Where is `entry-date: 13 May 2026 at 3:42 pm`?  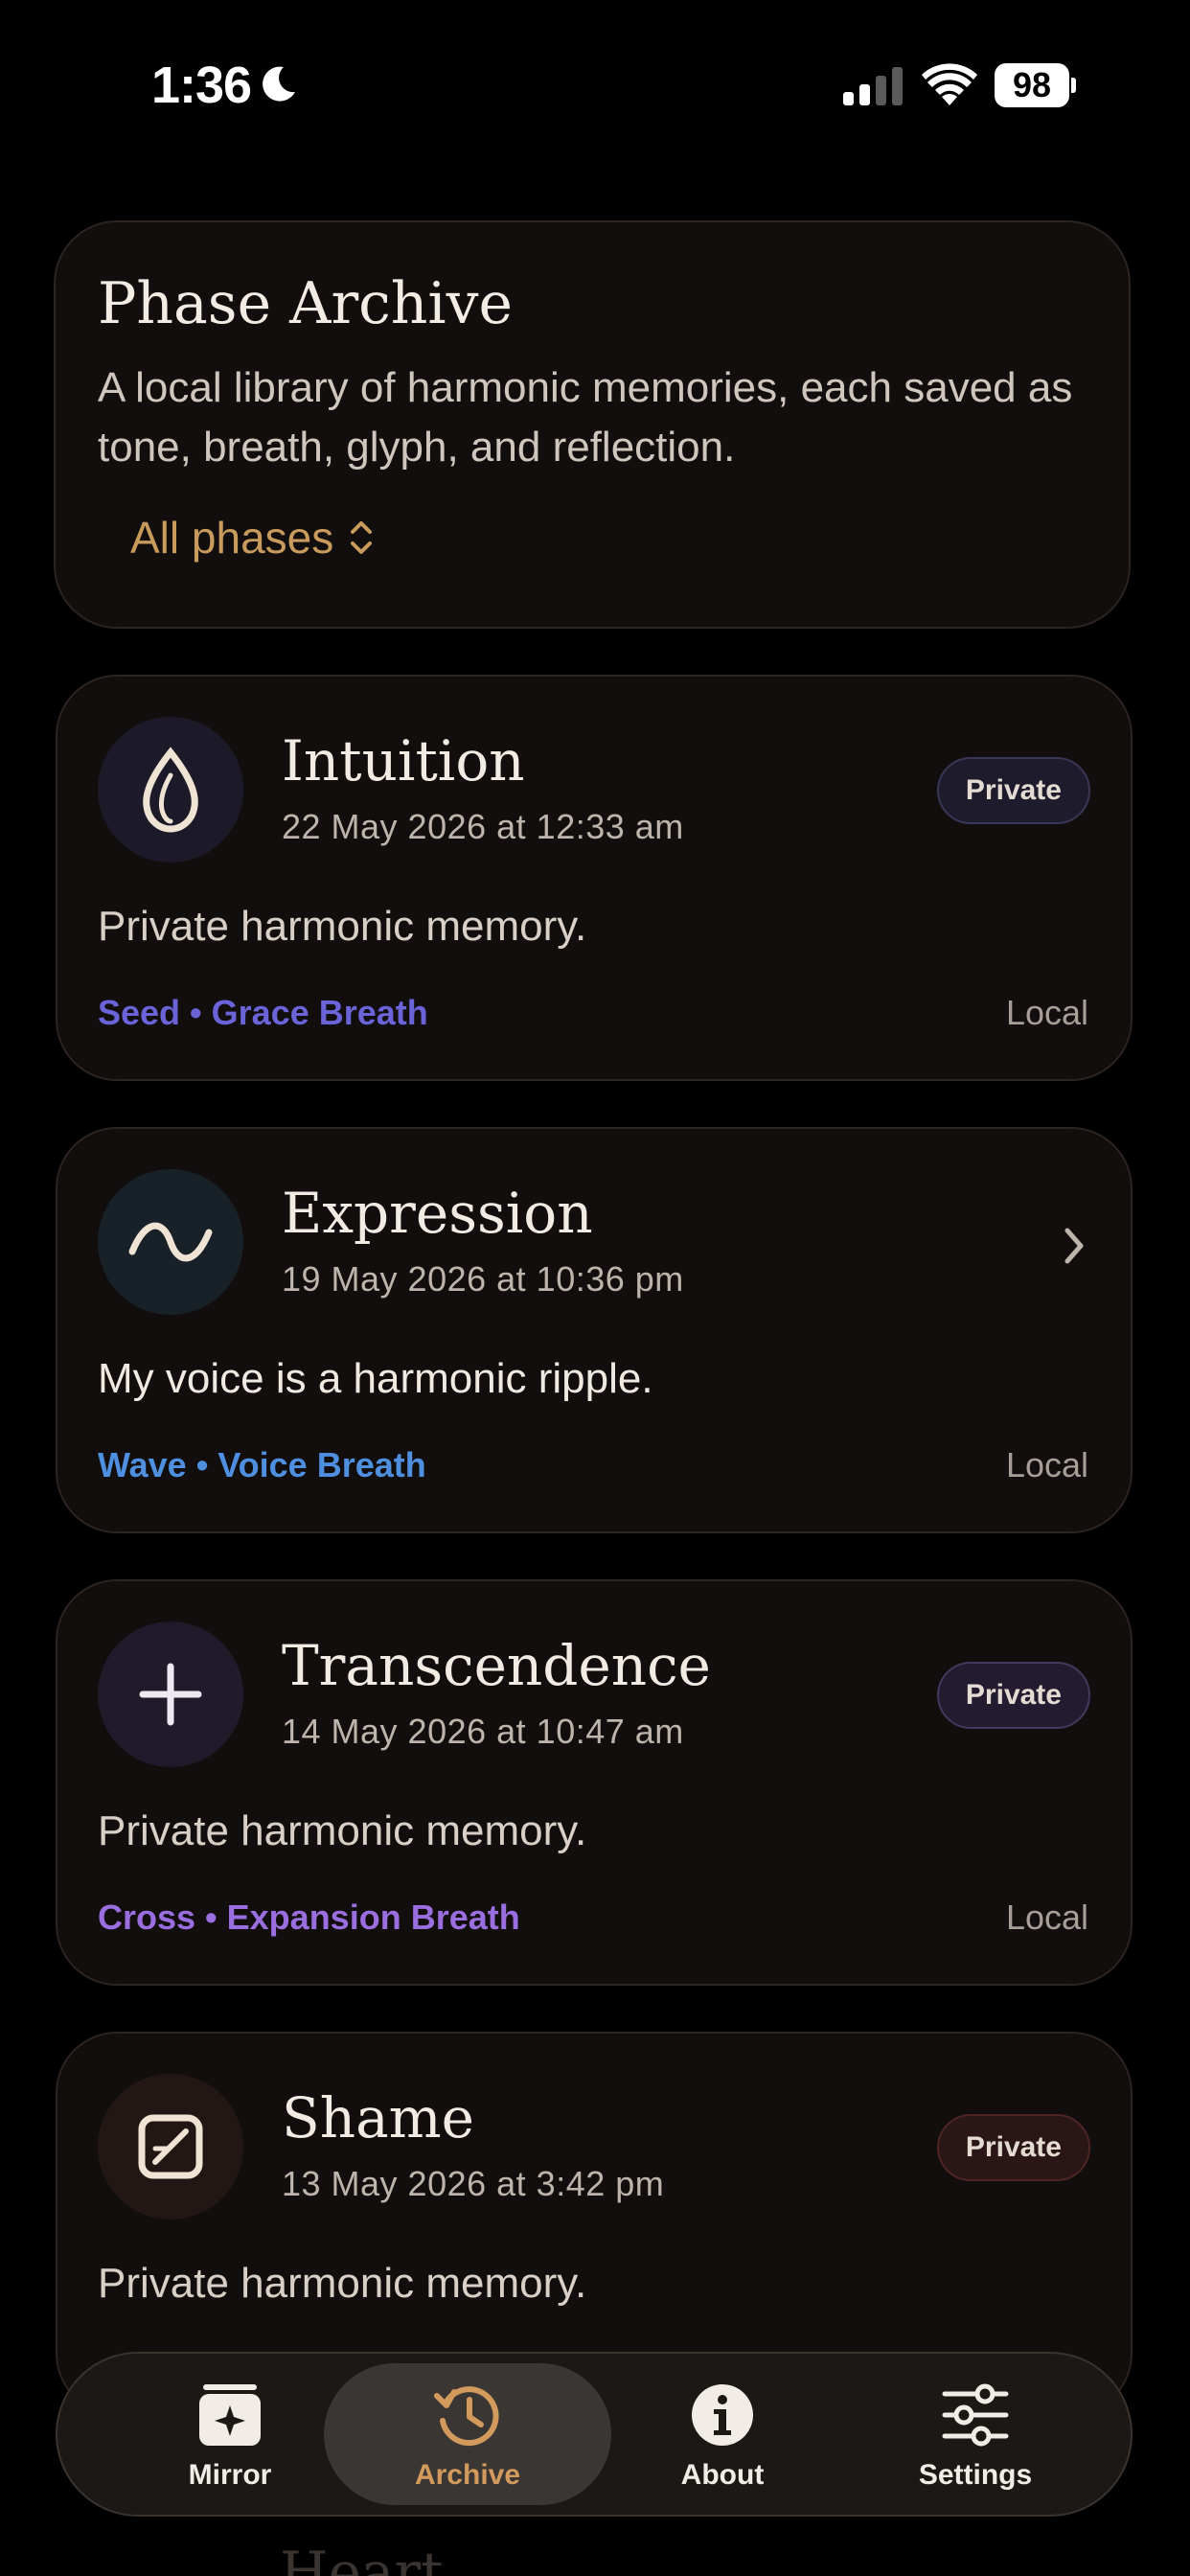 entry-date: 13 May 2026 at 3:42 pm is located at coordinates (474, 2183).